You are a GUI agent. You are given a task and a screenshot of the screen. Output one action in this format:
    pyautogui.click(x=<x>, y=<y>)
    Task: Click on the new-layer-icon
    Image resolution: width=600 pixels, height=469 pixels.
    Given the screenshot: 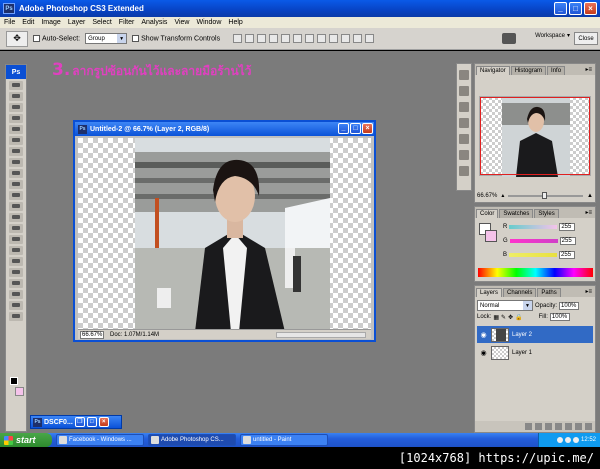 What is the action you would take?
    pyautogui.click(x=578, y=426)
    